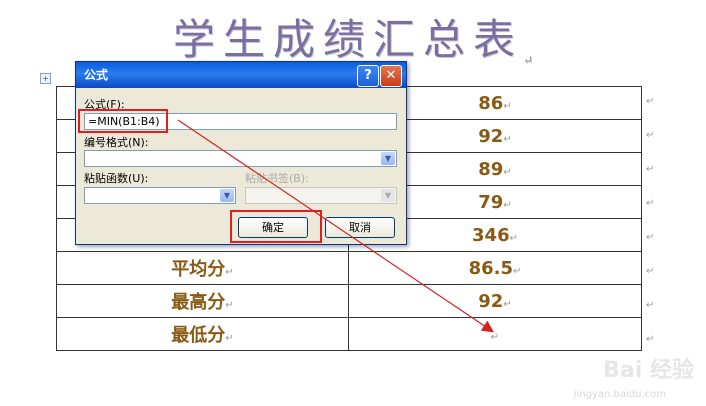 Image resolution: width=706 pixels, height=406 pixels. Describe the element at coordinates (648, 370) in the screenshot. I see `watermark-logo: Bai 经验` at that location.